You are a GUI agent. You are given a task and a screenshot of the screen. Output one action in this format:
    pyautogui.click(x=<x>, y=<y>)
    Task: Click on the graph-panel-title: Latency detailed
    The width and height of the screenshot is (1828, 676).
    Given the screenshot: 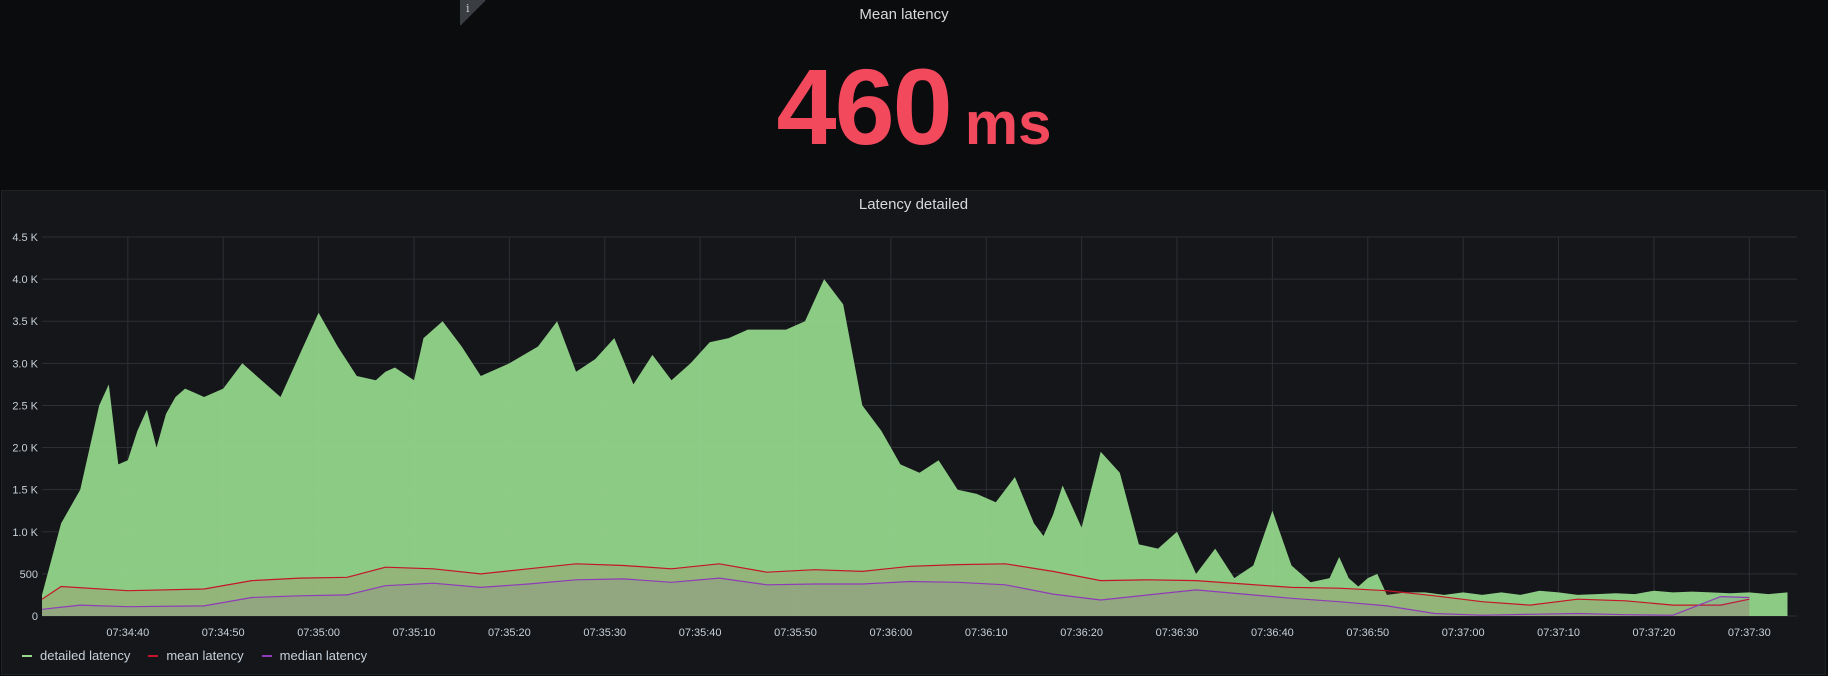 What is the action you would take?
    pyautogui.click(x=913, y=204)
    